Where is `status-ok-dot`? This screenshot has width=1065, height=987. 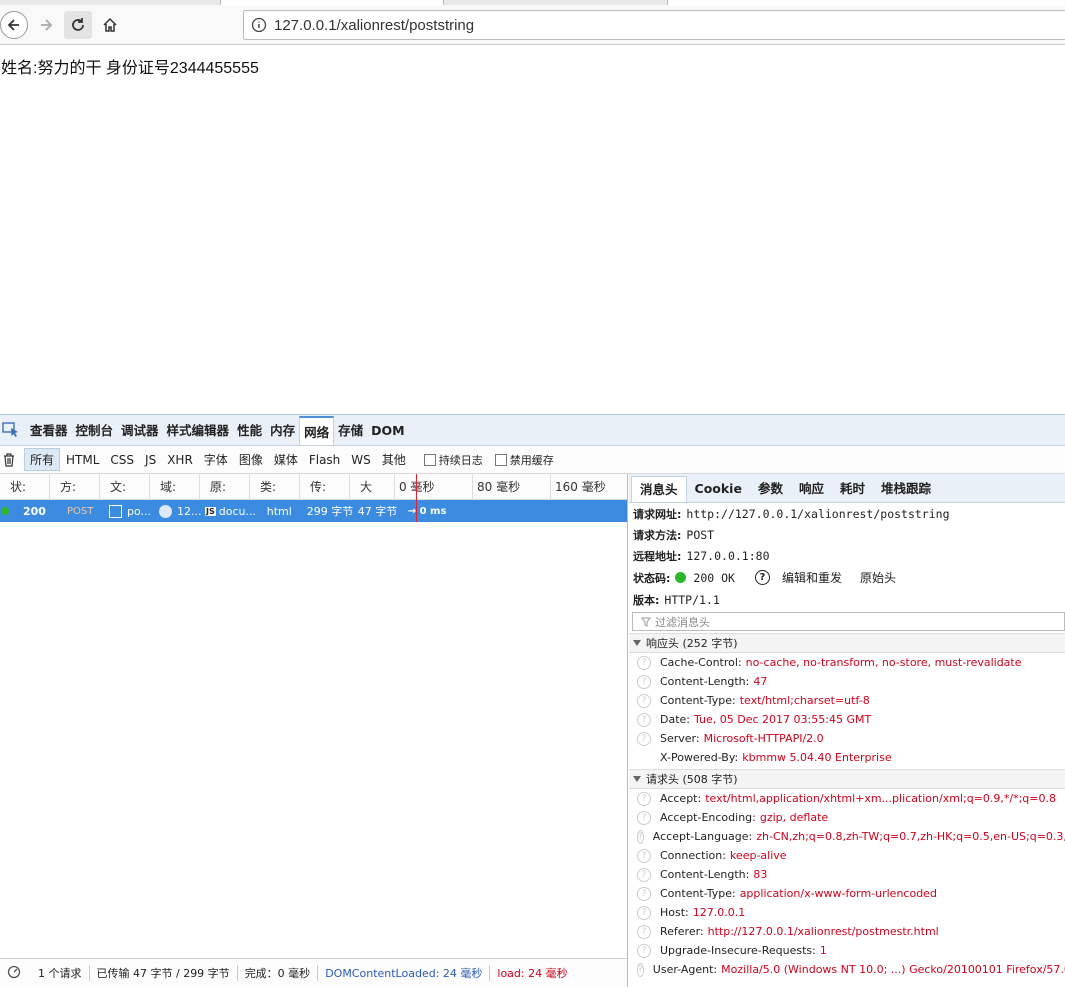
status-ok-dot is located at coordinates (681, 577).